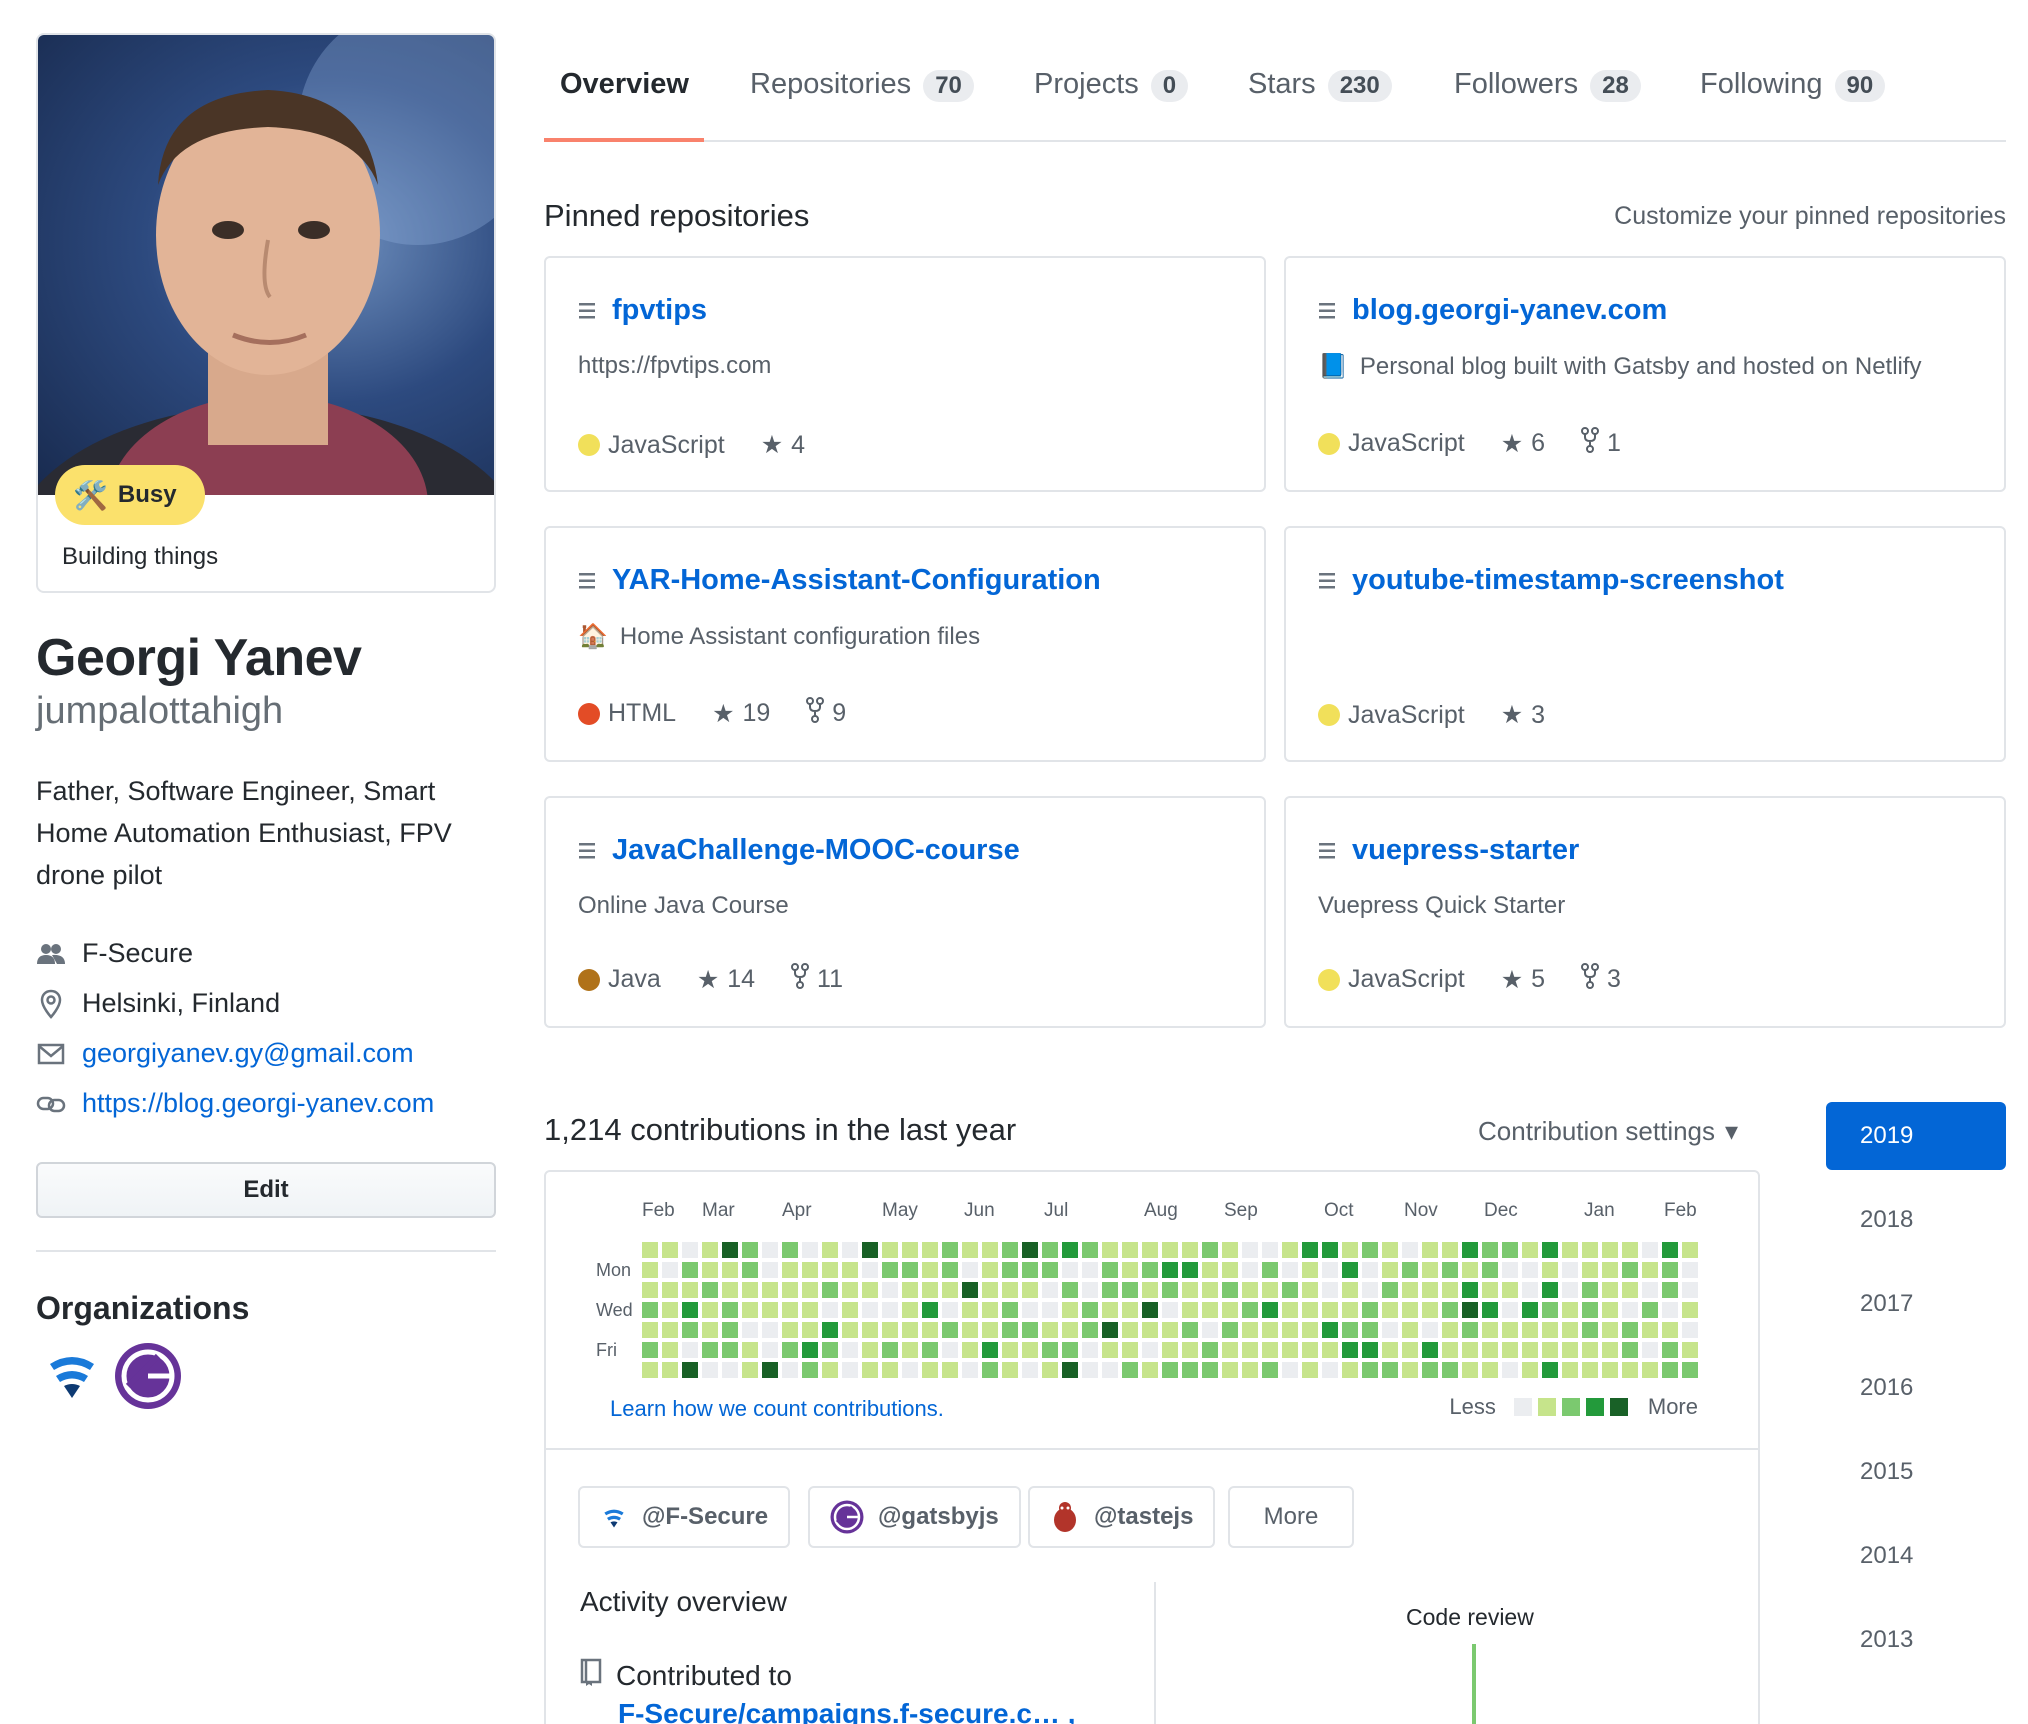 The height and width of the screenshot is (1724, 2028). I want to click on year-link-2019: 2019, so click(1916, 1136).